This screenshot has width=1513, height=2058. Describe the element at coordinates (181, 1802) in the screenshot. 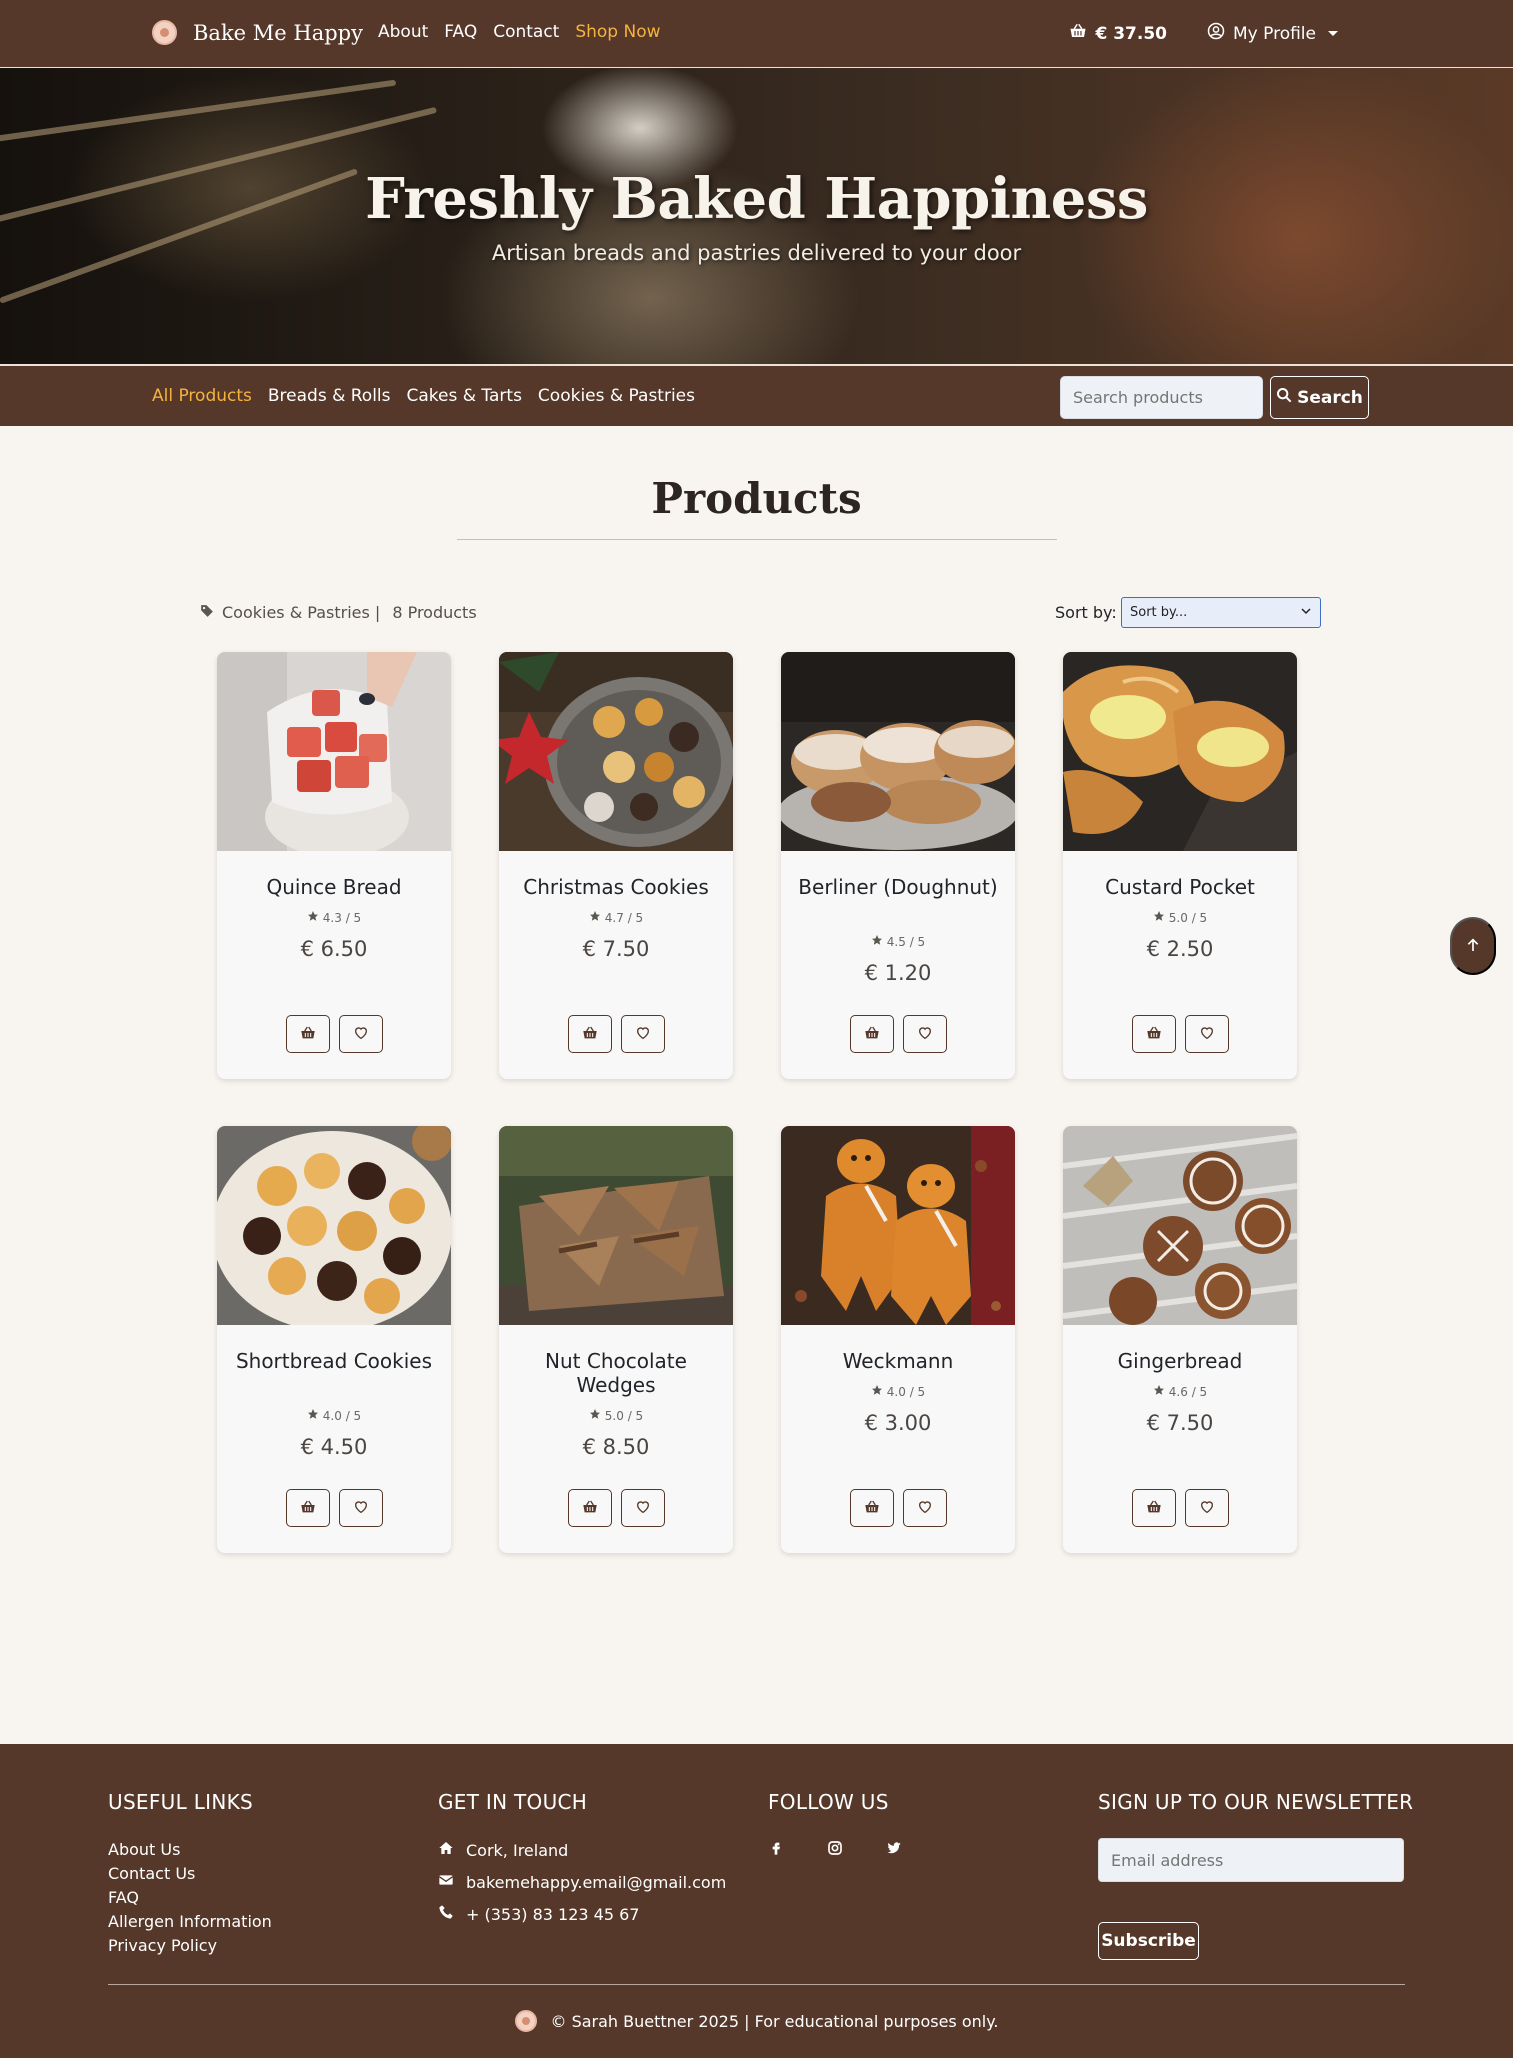

I see `footer-heading: USEFUL LINKS` at that location.